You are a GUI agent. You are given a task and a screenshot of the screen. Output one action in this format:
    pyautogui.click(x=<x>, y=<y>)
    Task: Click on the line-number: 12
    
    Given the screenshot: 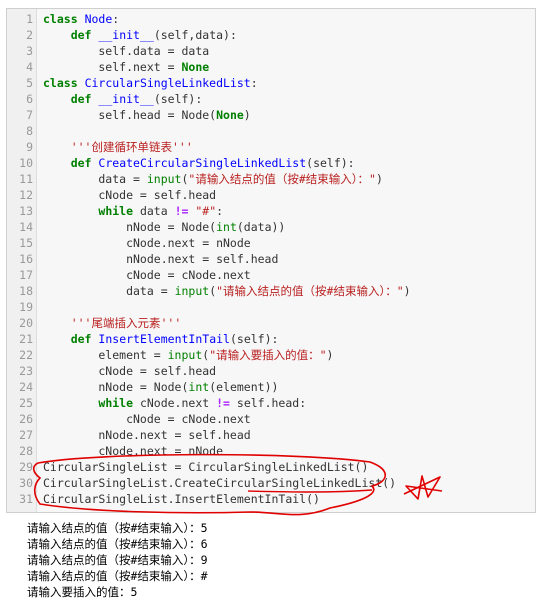 What is the action you would take?
    pyautogui.click(x=26, y=195)
    